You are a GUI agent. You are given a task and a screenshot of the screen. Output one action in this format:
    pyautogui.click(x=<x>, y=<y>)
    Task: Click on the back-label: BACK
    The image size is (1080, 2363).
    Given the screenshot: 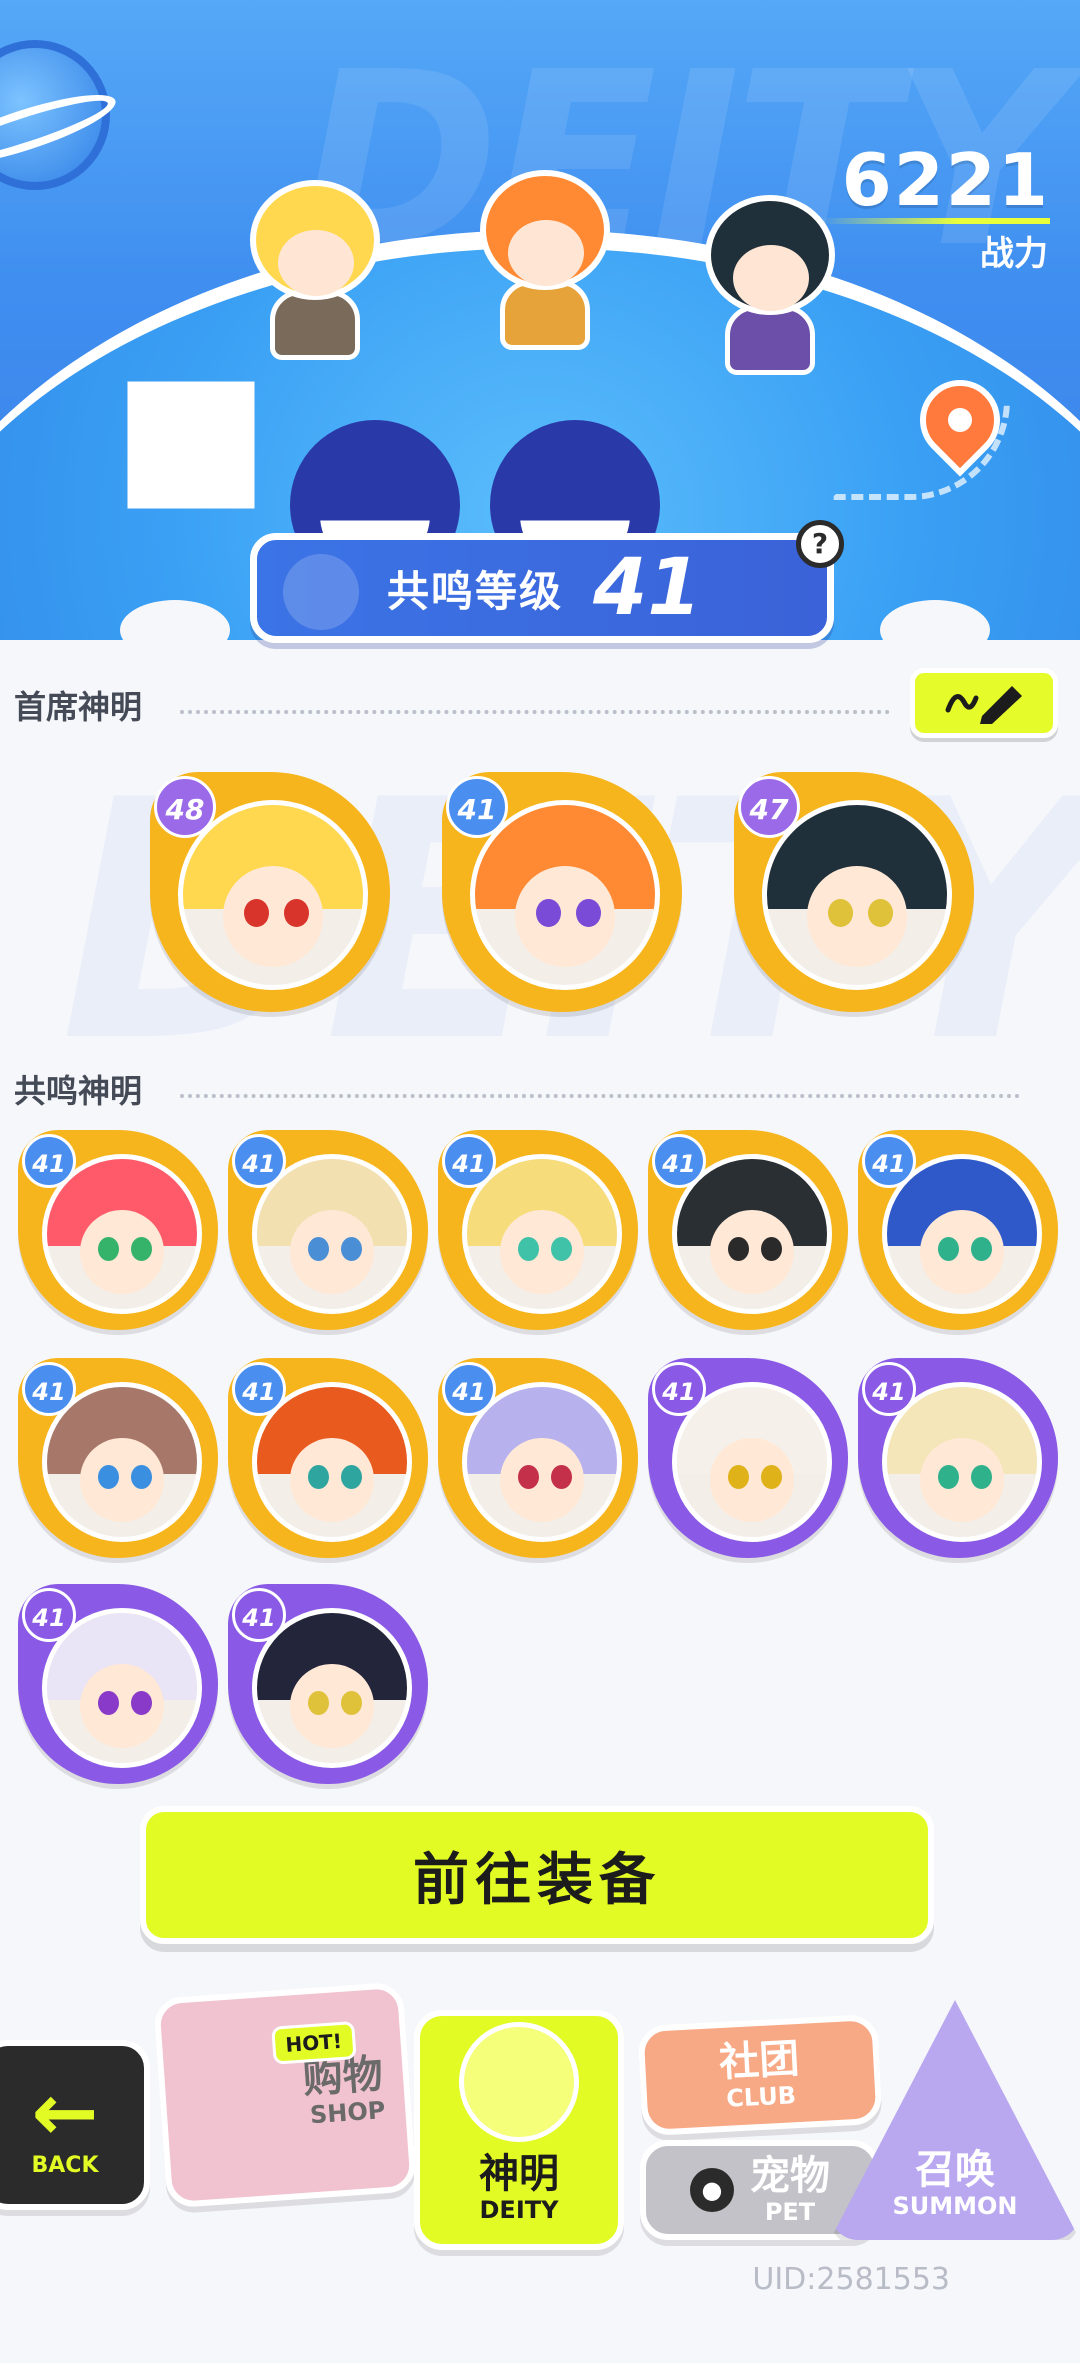 What is the action you would take?
    pyautogui.click(x=65, y=2165)
    